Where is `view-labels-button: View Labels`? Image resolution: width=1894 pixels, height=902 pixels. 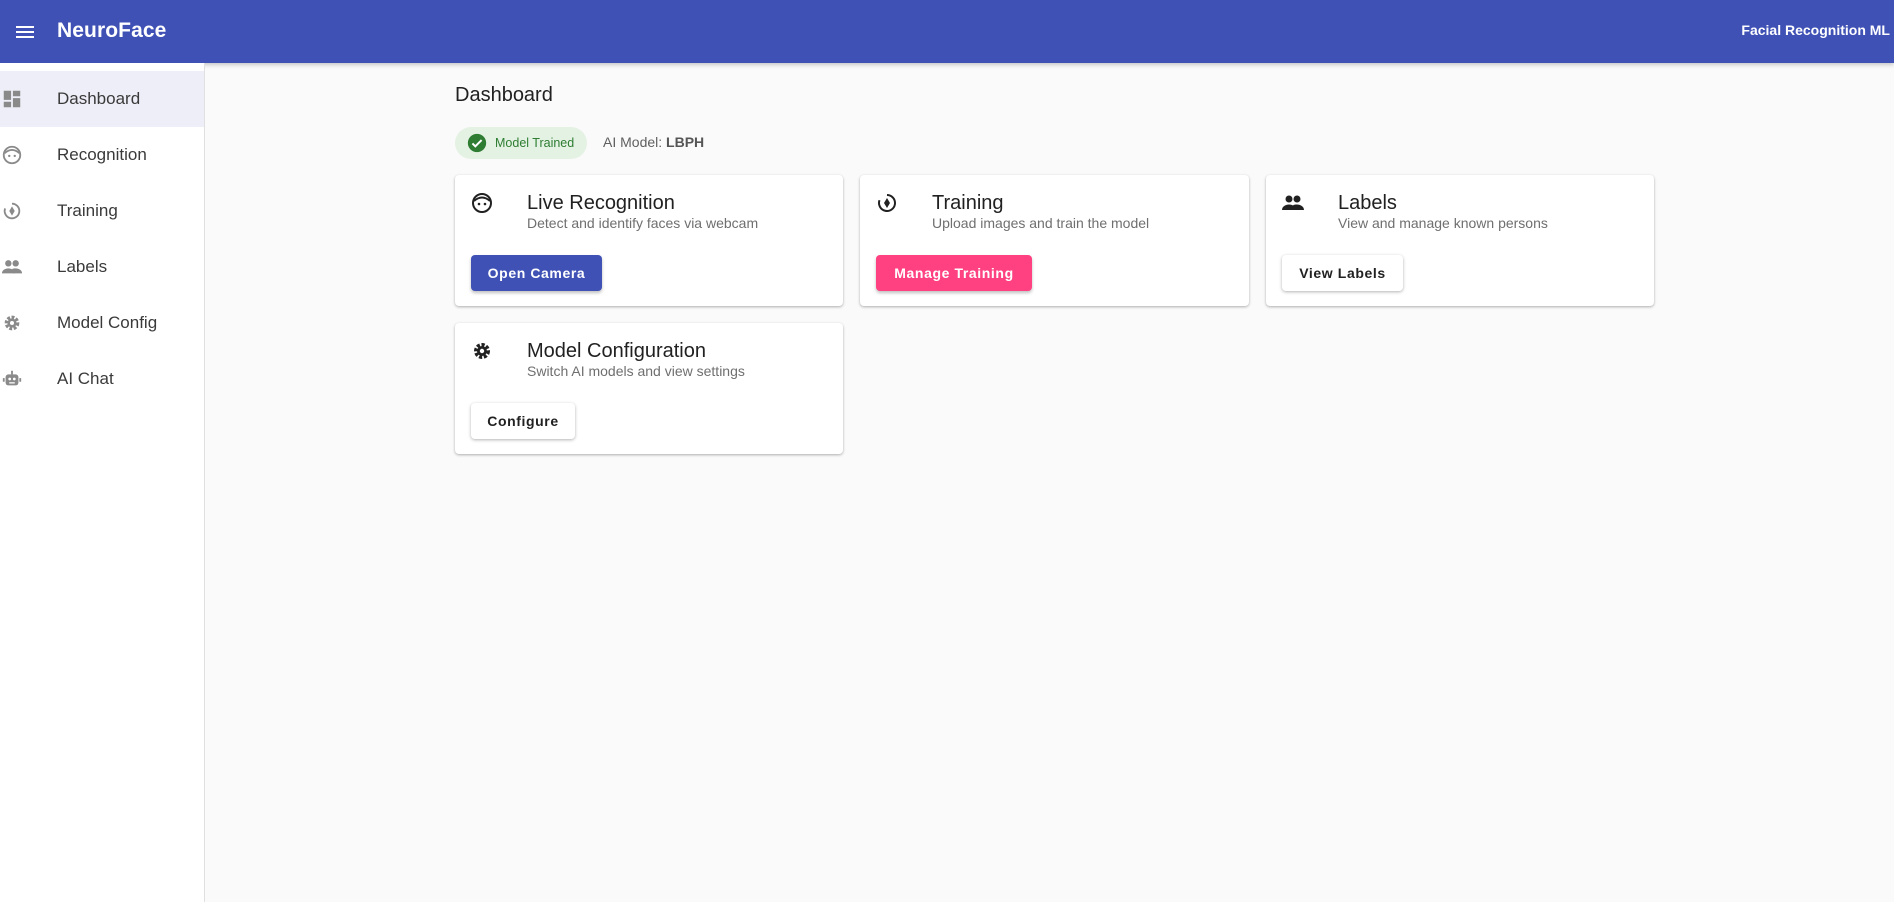
view-labels-button: View Labels is located at coordinates (1342, 273).